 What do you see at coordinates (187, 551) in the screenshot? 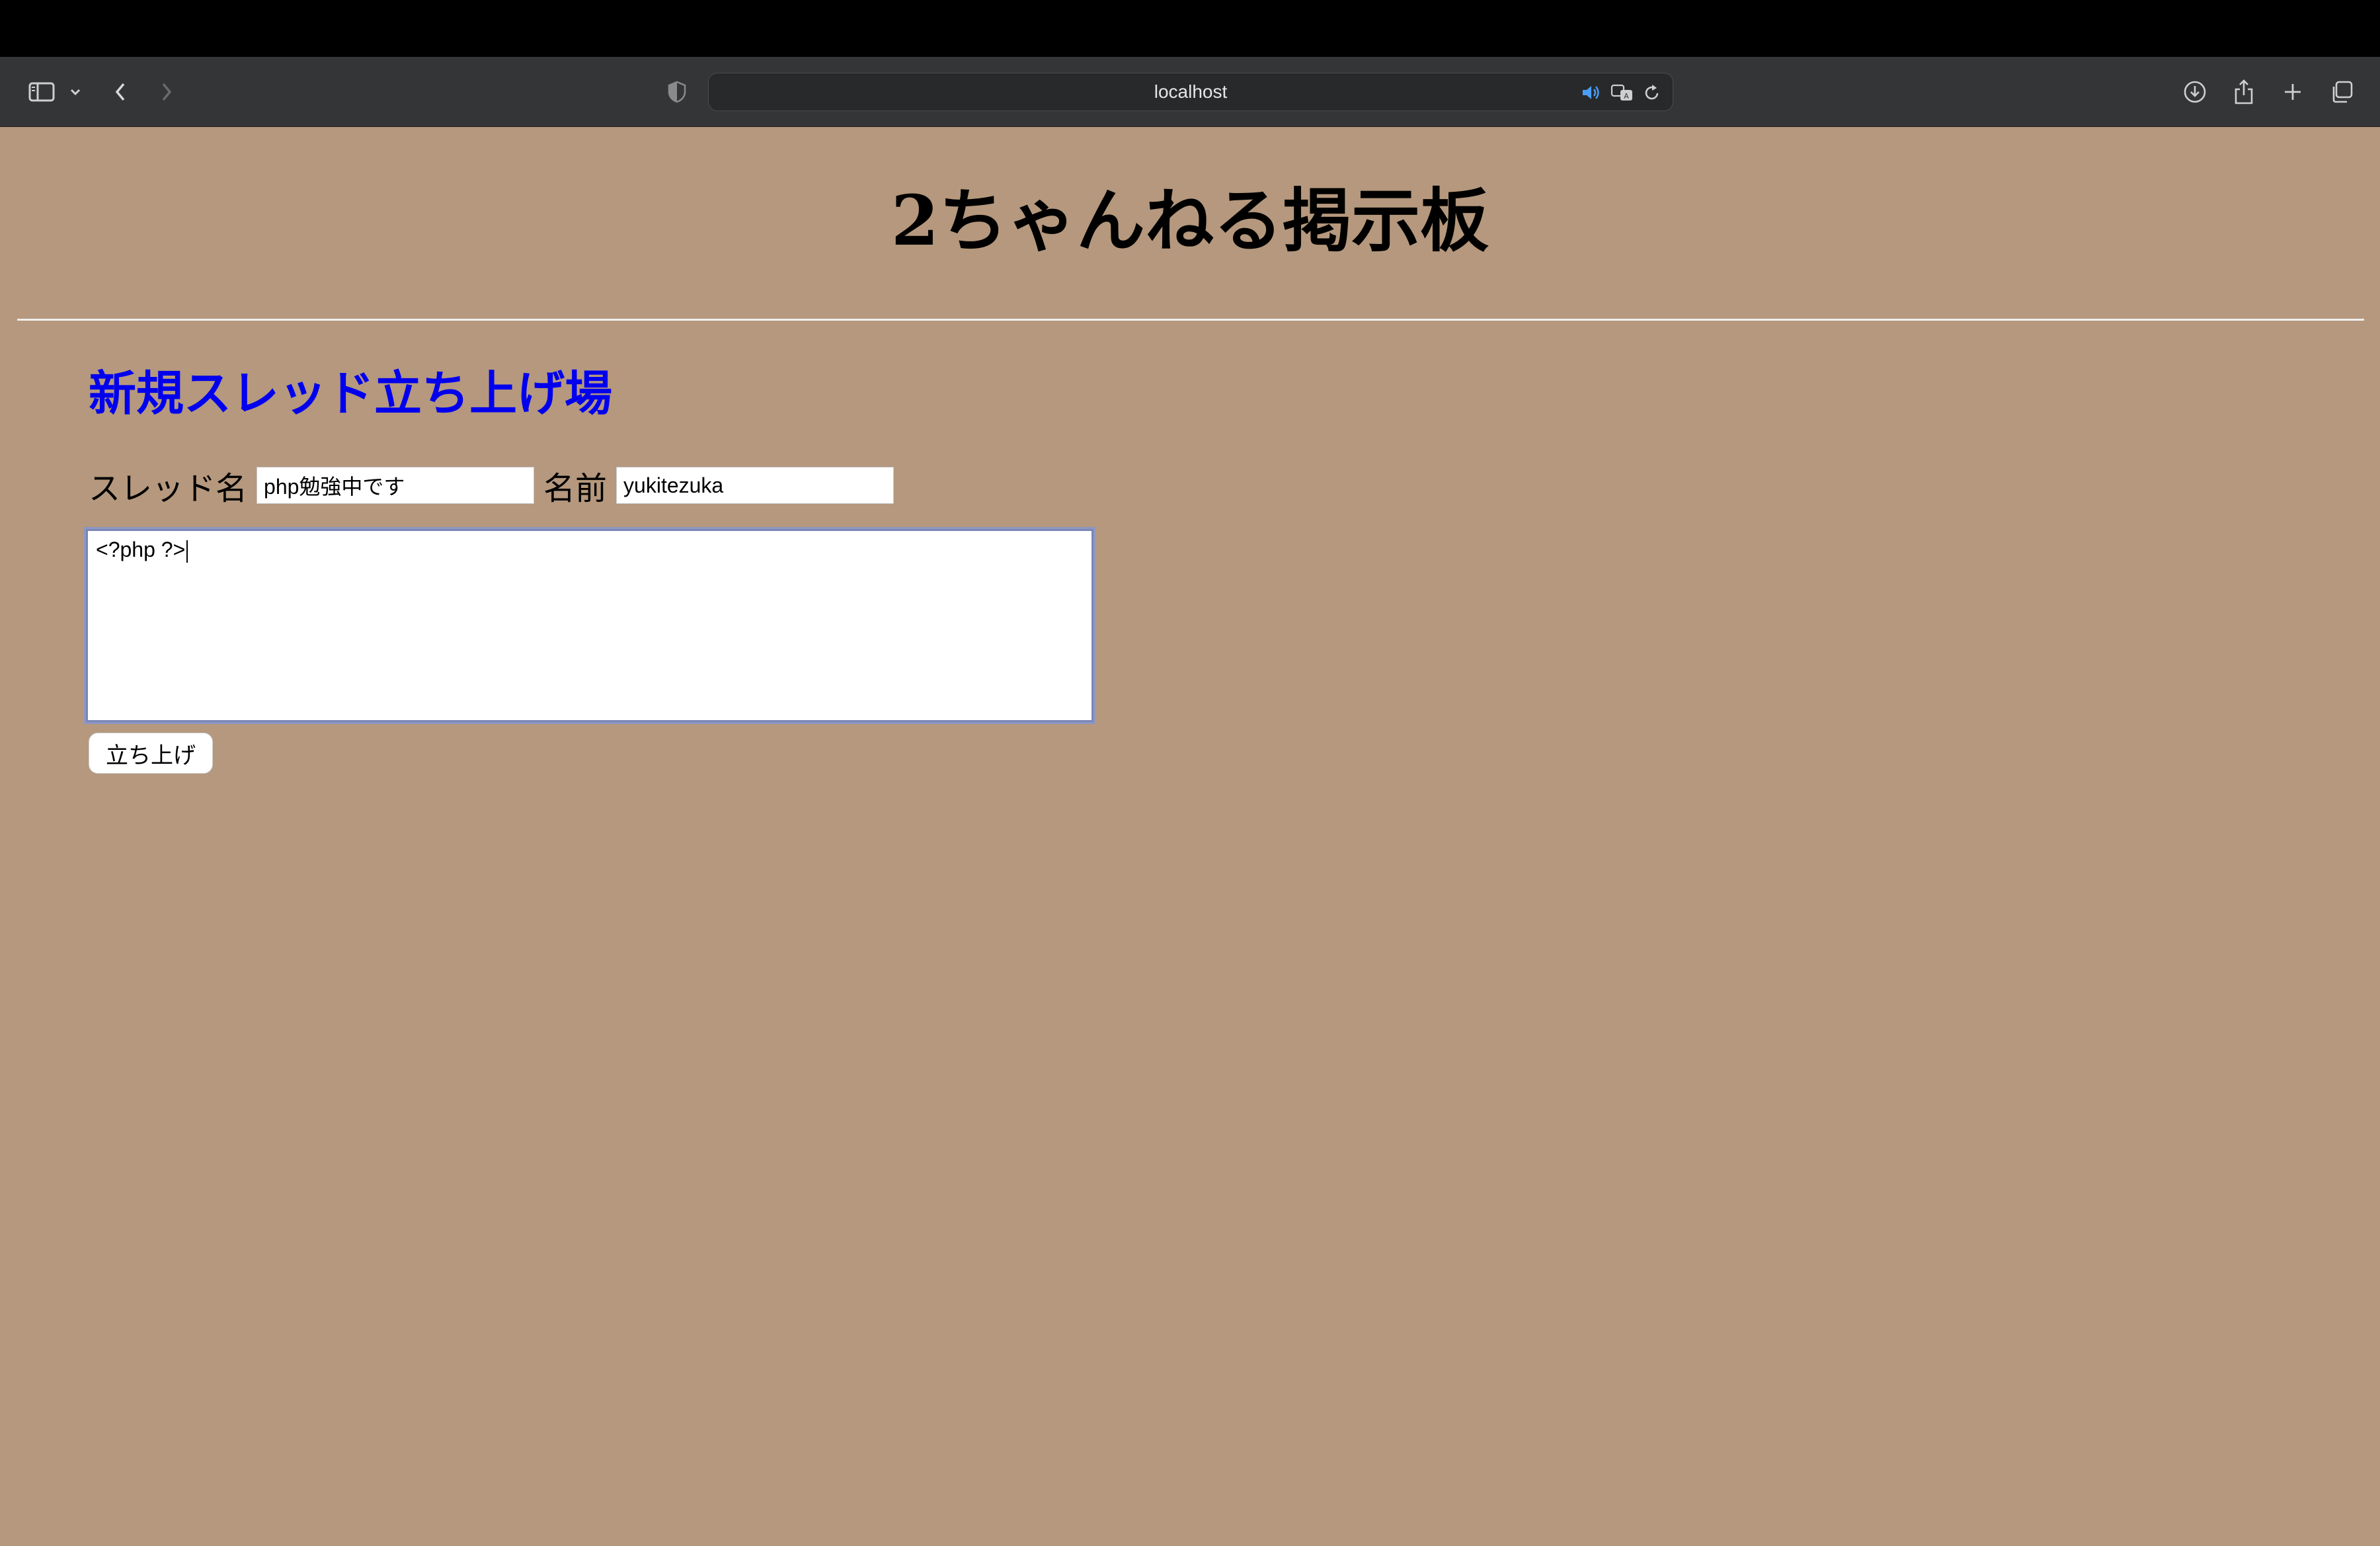
I see `text-caret` at bounding box center [187, 551].